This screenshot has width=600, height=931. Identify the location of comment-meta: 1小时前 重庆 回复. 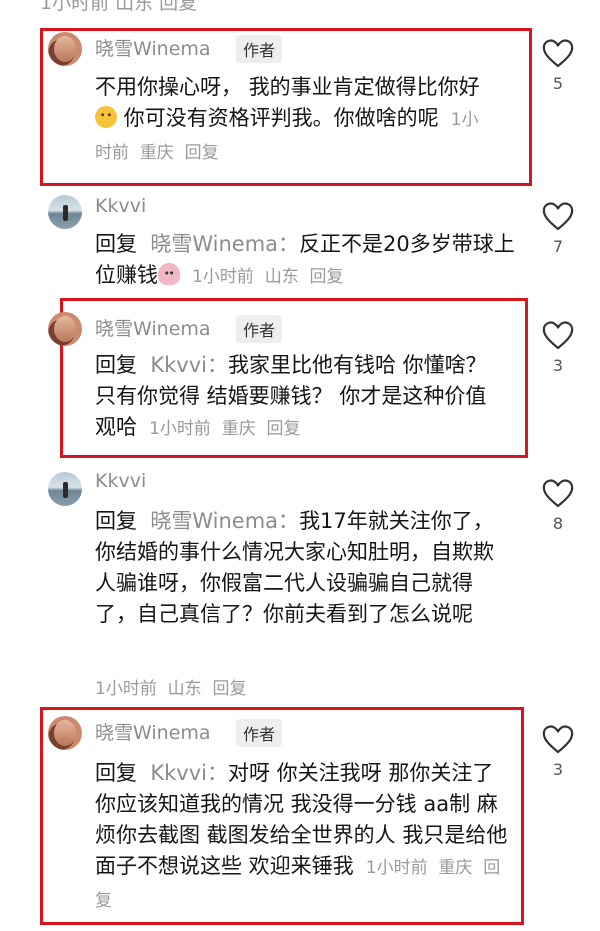
(225, 429).